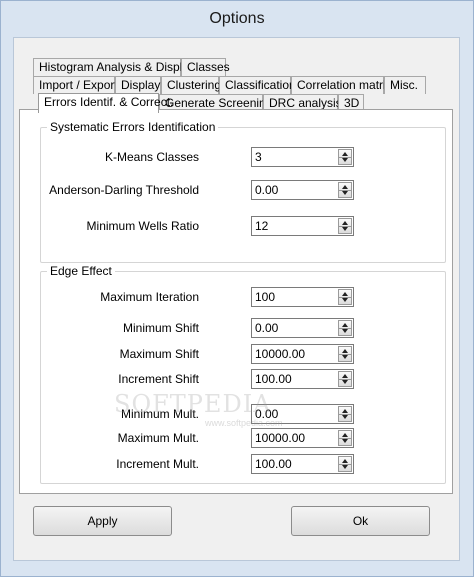 This screenshot has width=474, height=577. I want to click on increment-shift-label: Increment Shift, so click(158, 379).